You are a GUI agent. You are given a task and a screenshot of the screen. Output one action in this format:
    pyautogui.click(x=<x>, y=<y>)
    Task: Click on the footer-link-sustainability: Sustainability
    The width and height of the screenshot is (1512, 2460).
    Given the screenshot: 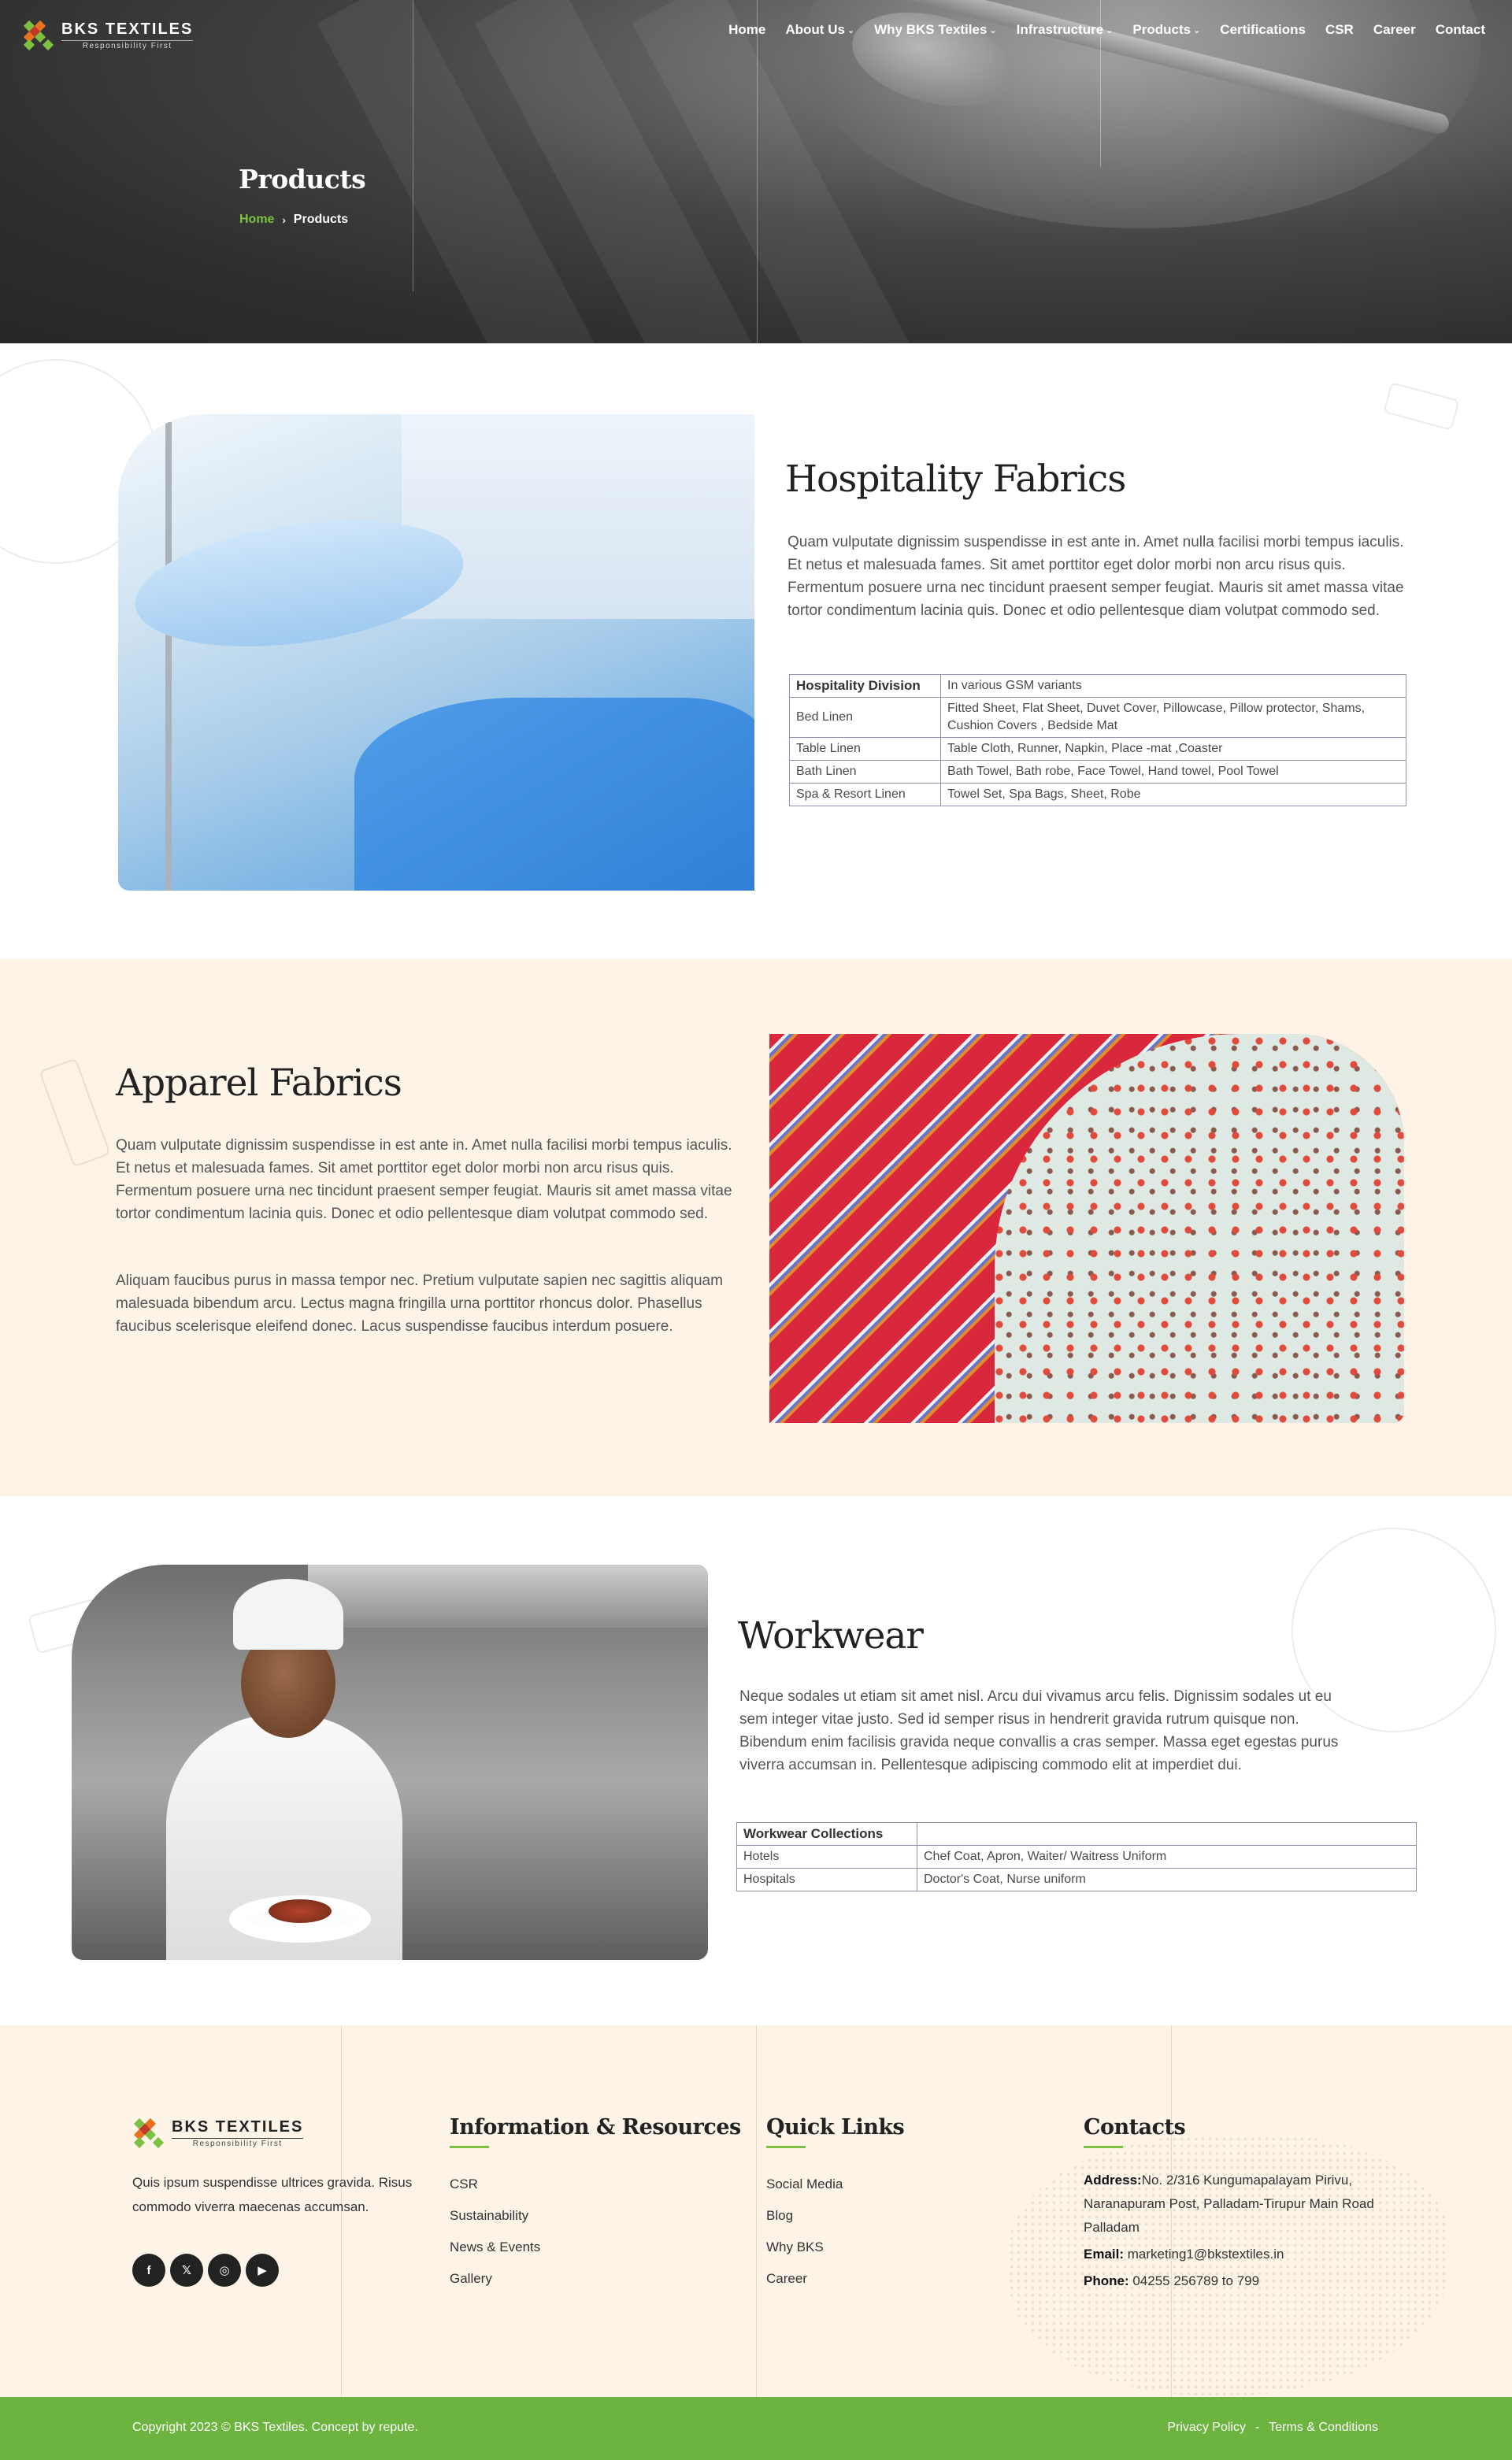 What is the action you would take?
    pyautogui.click(x=495, y=2216)
    